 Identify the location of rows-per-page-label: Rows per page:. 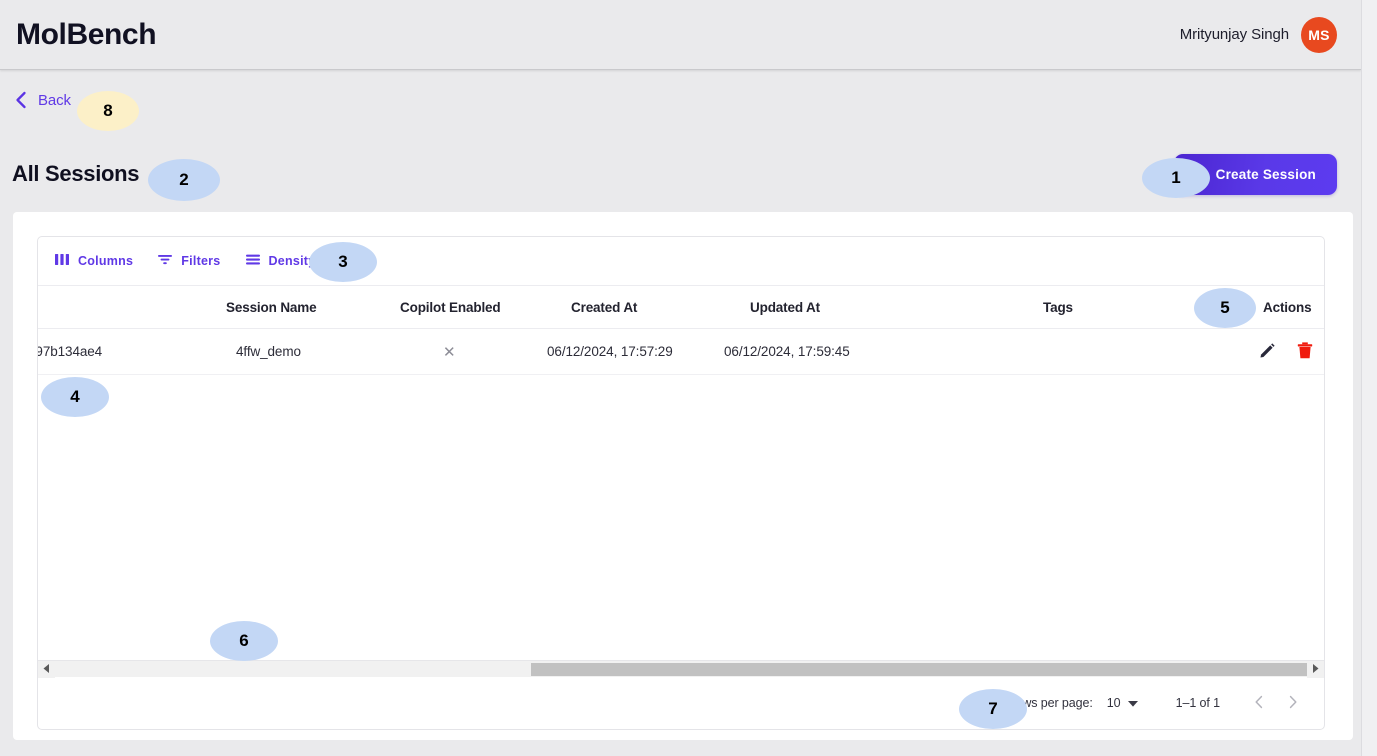
(1049, 703).